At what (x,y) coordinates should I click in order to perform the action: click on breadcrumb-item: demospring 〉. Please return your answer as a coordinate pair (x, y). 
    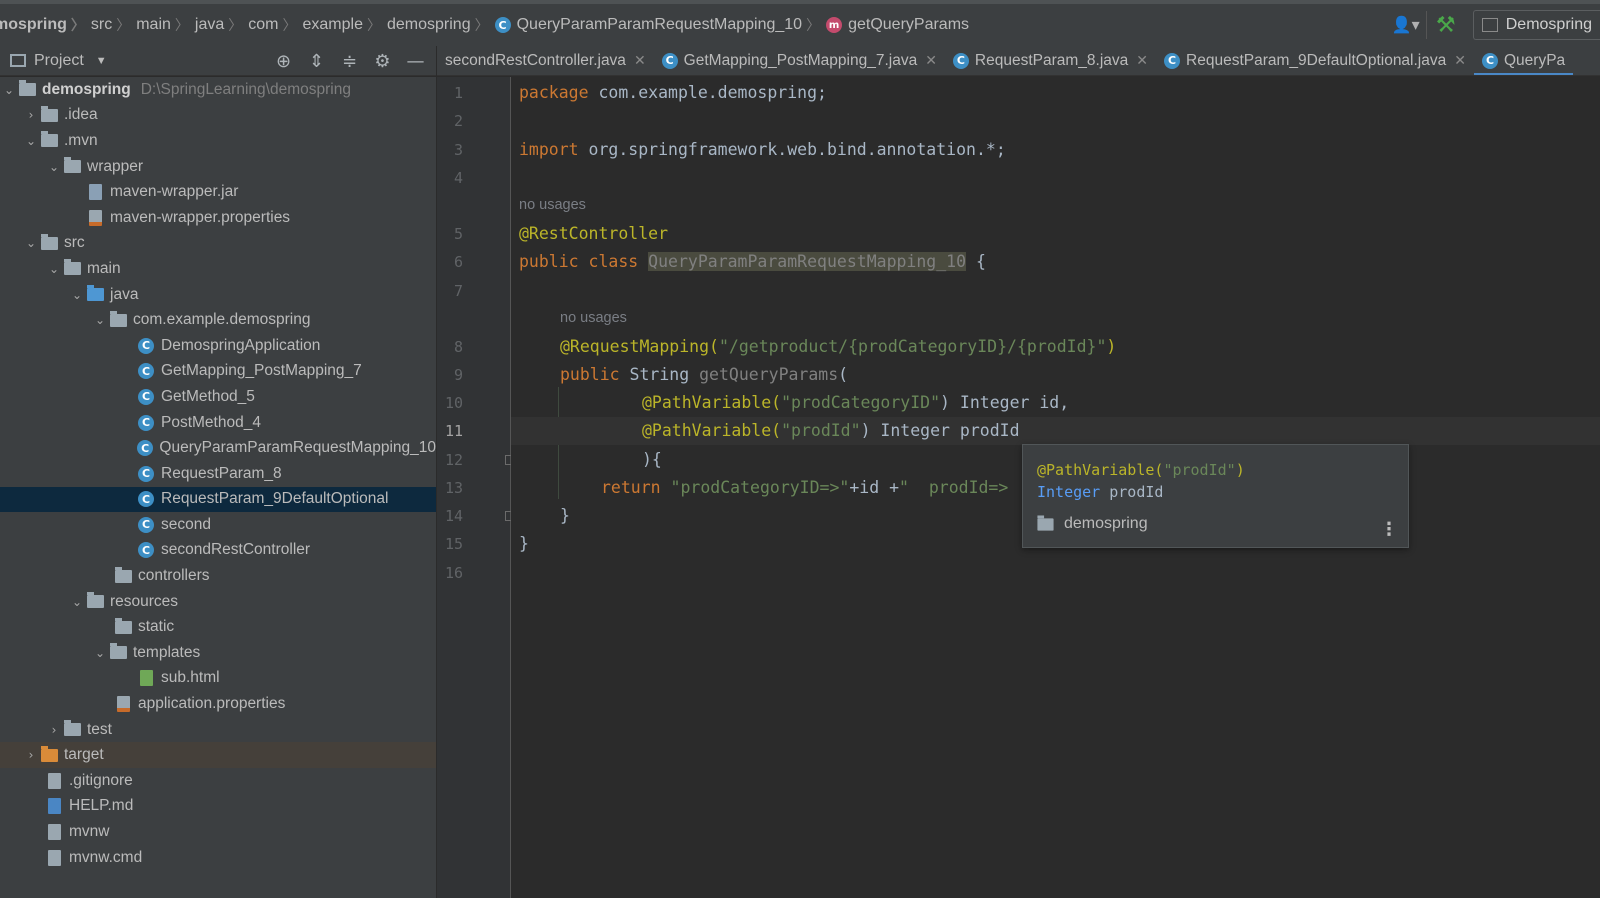
    Looking at the image, I should click on (441, 25).